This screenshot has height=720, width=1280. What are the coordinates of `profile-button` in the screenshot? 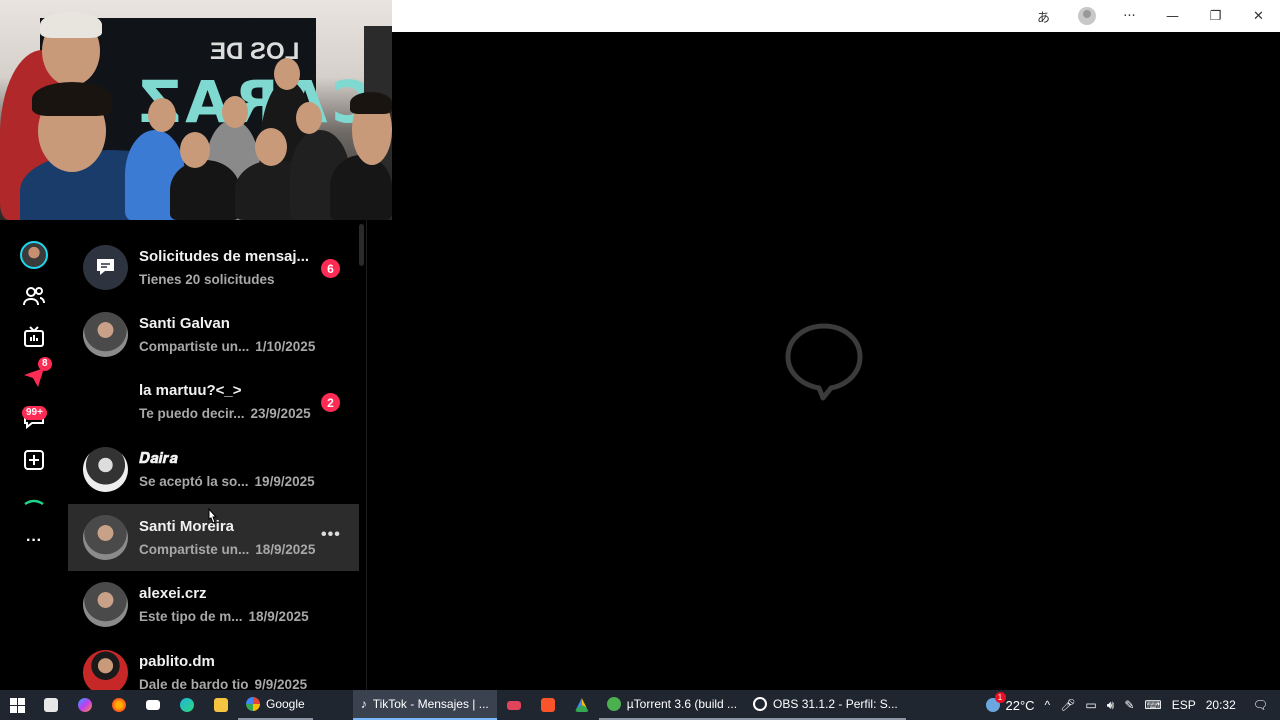 It's located at (1086, 16).